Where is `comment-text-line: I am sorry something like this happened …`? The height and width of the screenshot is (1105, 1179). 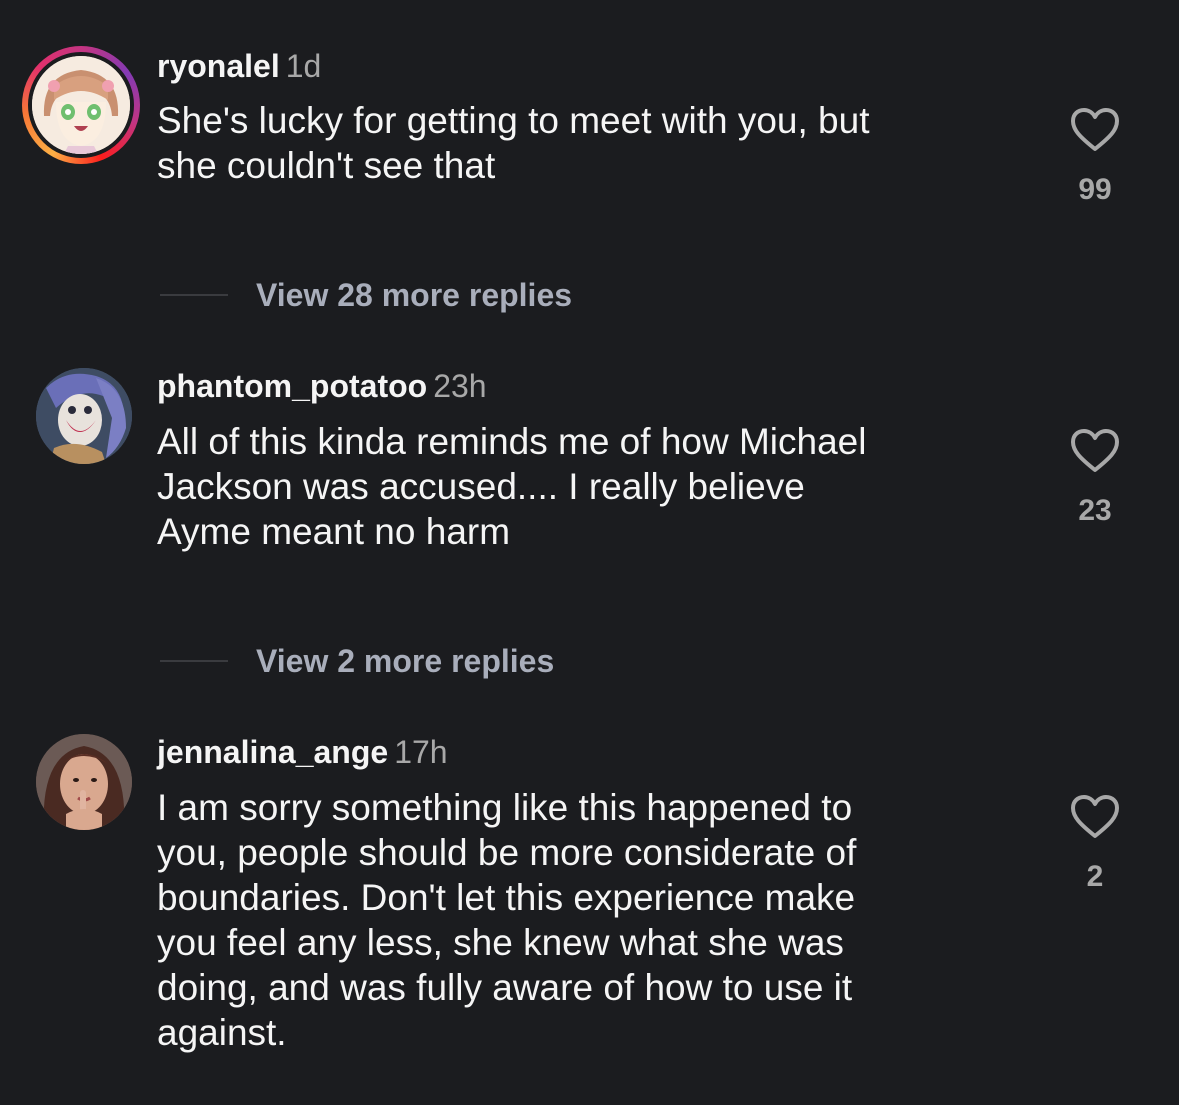
comment-text-line: I am sorry something like this happened … is located at coordinates (505, 807).